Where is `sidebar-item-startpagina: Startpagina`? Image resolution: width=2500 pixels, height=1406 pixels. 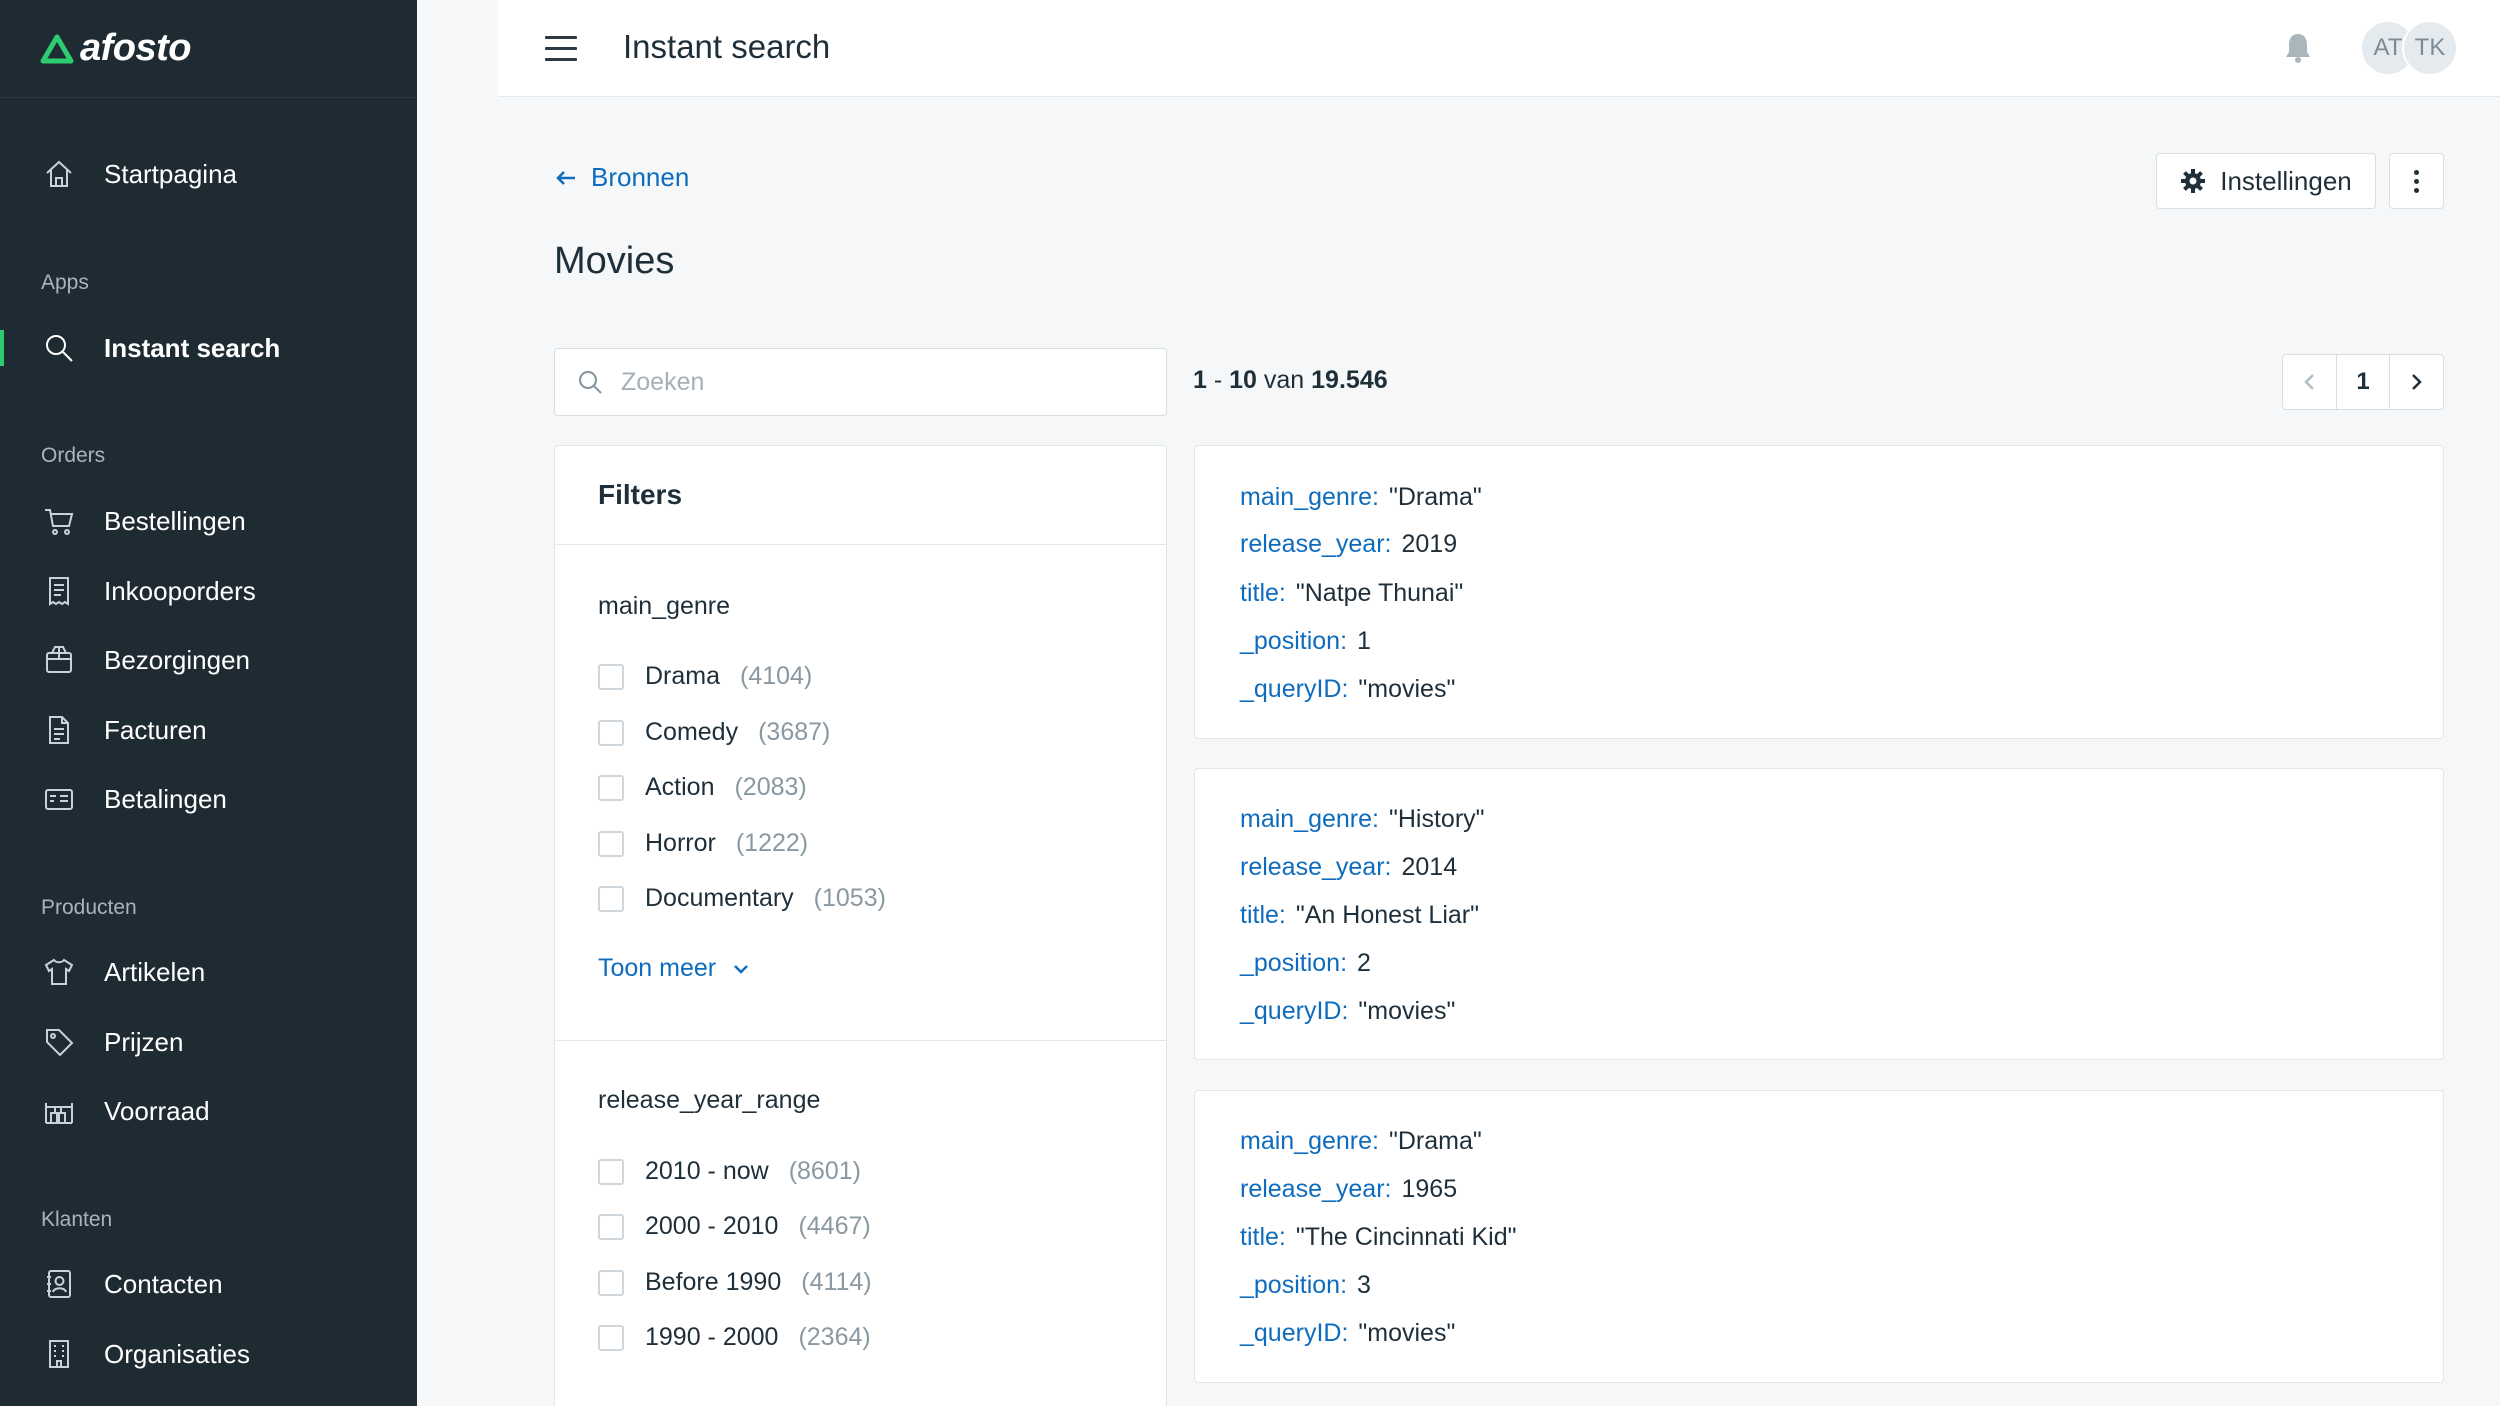
sidebar-item-startpagina: Startpagina is located at coordinates (208, 174).